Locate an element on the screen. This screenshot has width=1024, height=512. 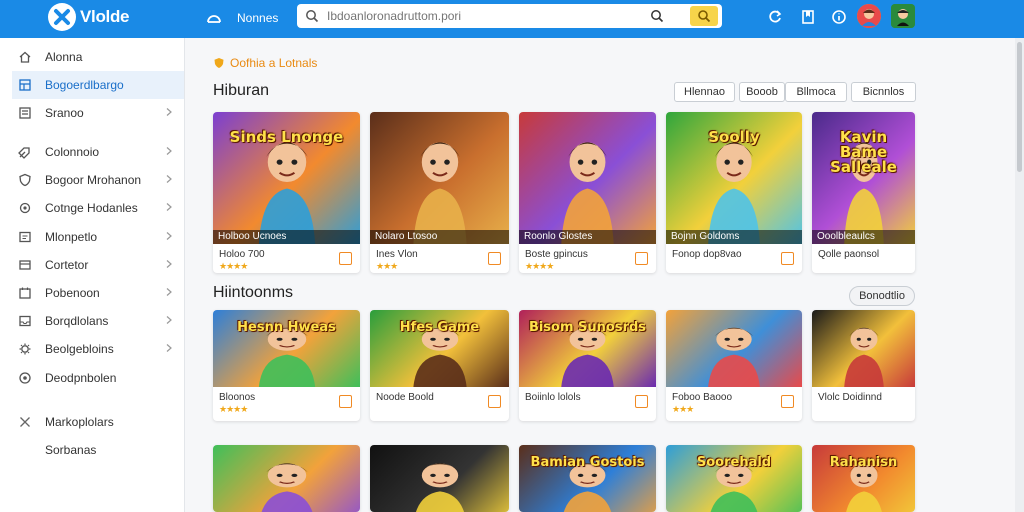
game-card: Sinds Lnonge Holboo Ucnoes Holoo 700 ★★★★ is located at coordinates (286, 192).